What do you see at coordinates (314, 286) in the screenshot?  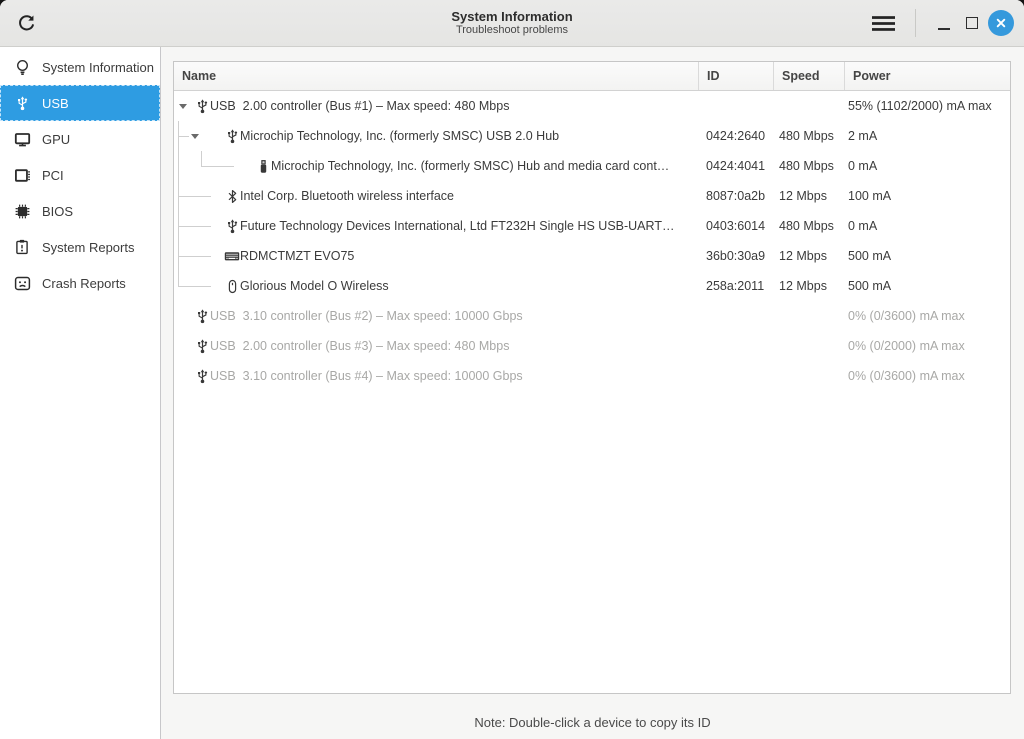 I see `device-name: Glorious Model O Wireless` at bounding box center [314, 286].